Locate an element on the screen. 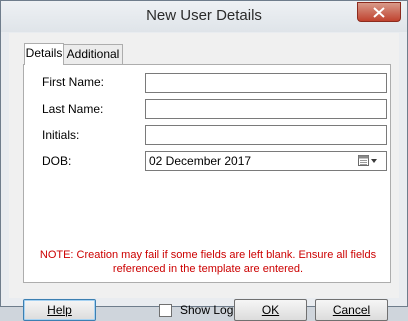  dob-label: DOB: is located at coordinates (57, 161).